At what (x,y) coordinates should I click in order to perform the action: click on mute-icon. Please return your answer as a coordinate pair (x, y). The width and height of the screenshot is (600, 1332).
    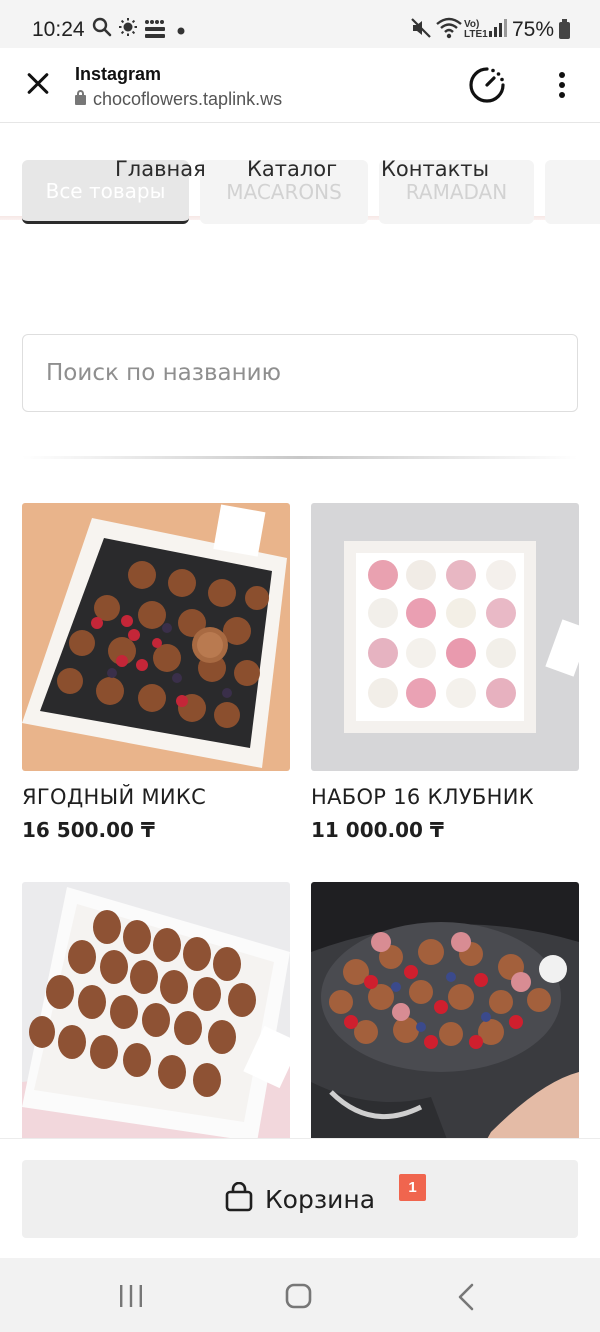
    Looking at the image, I should click on (421, 30).